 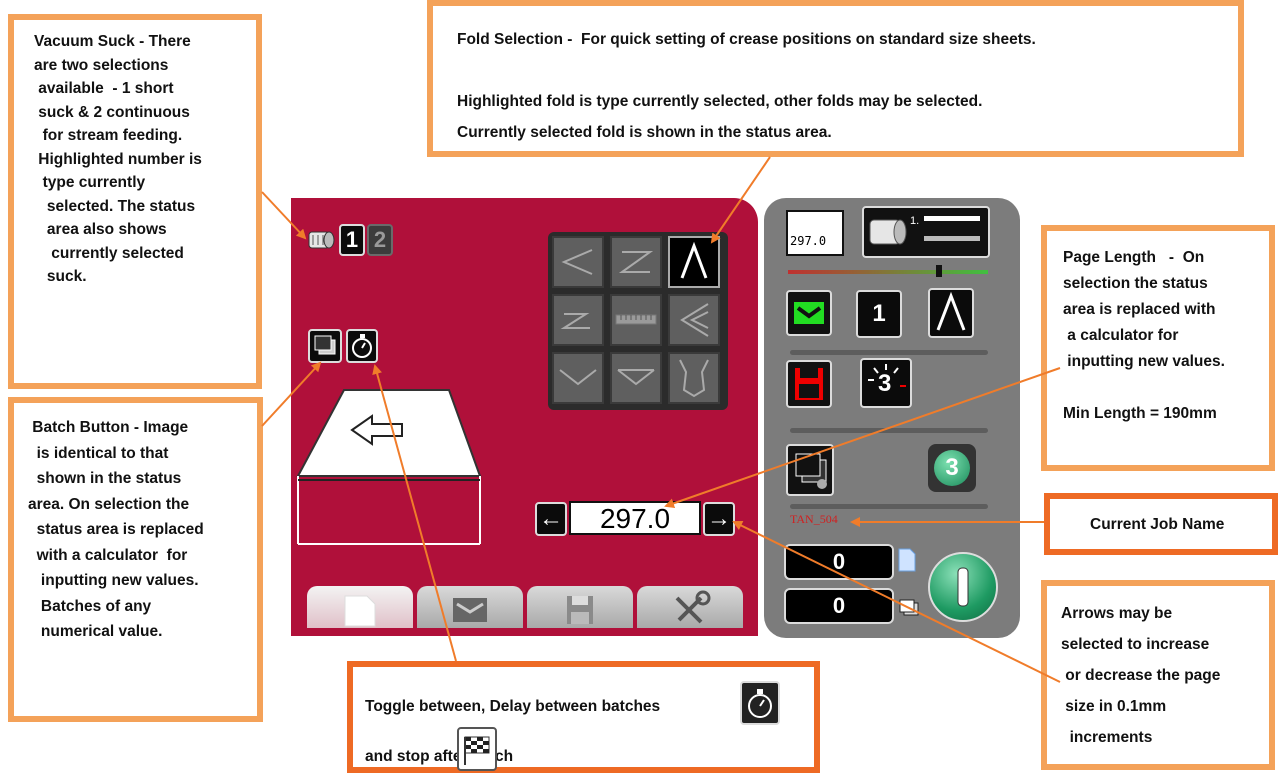 I want to click on leader-page-length, so click(x=862, y=438).